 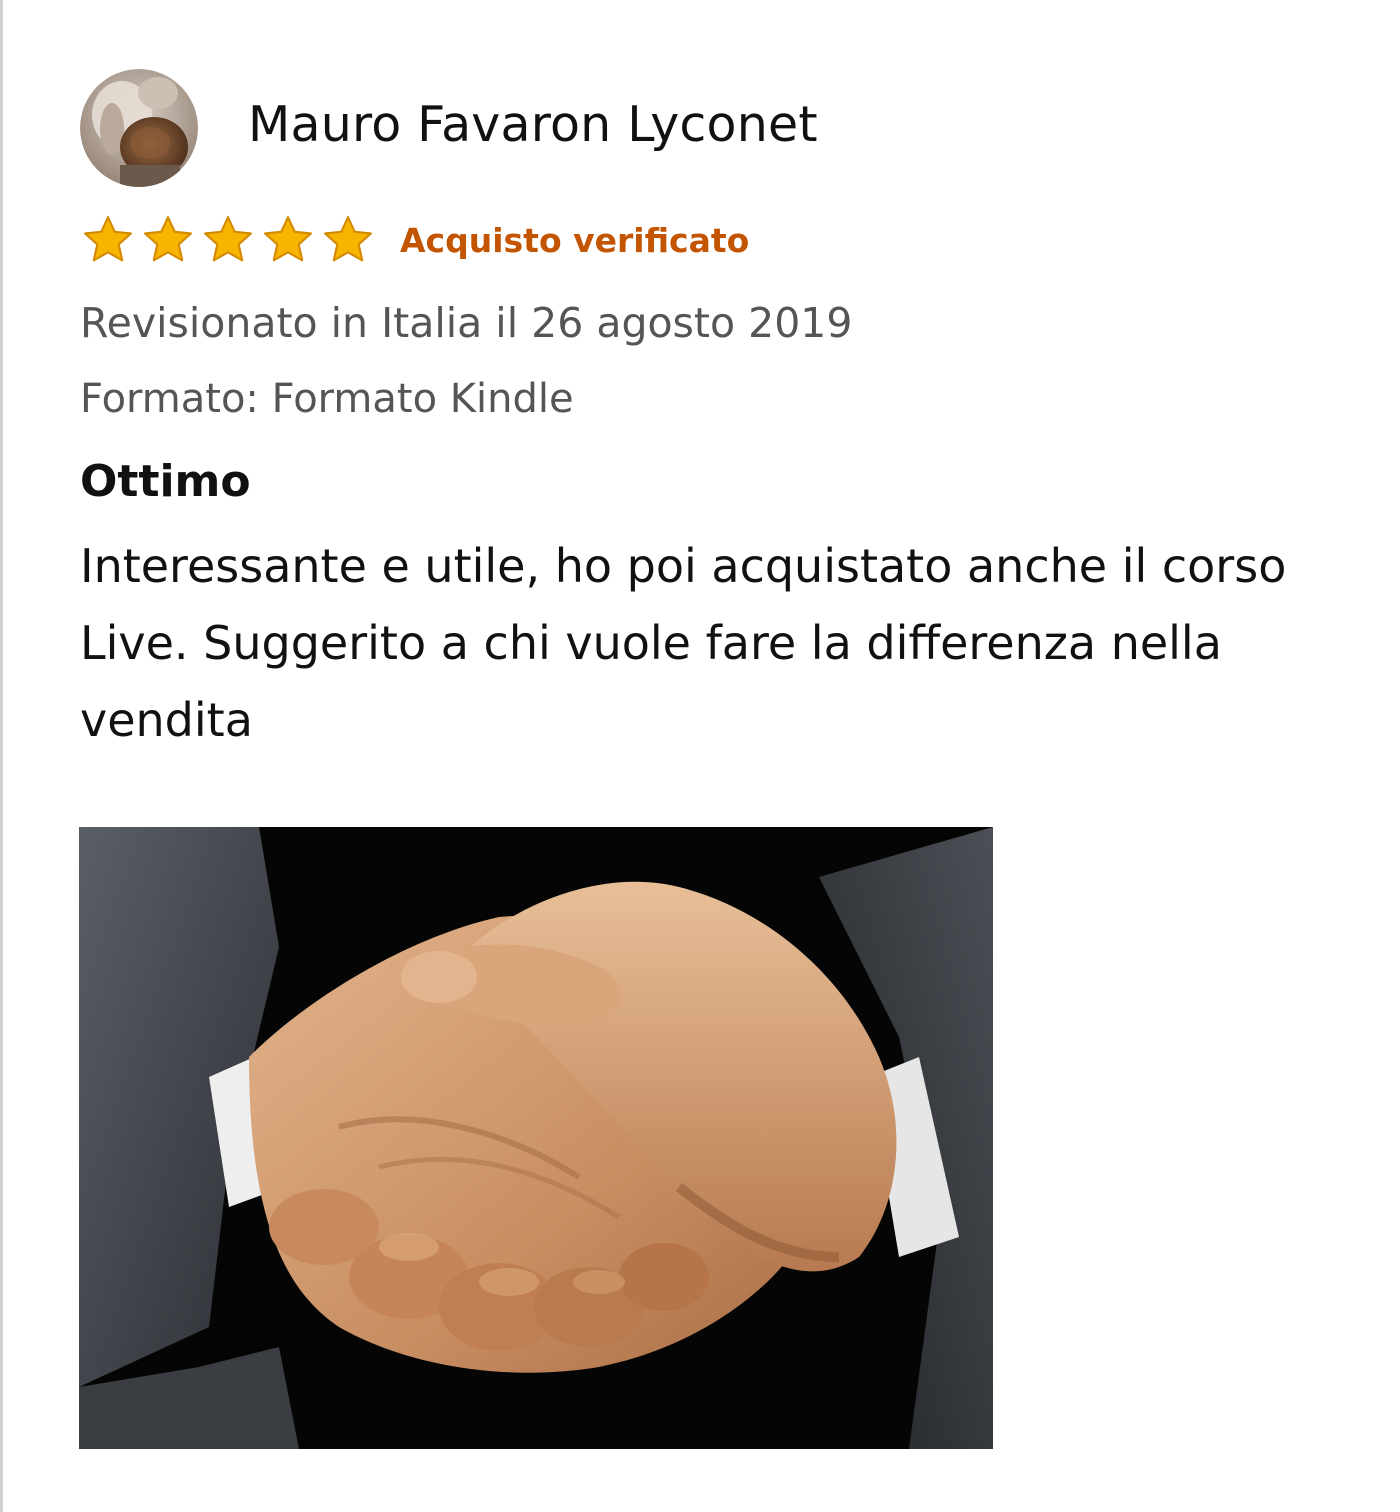 I want to click on reviewer-profile: Mauro Favaron Lyconet, so click(x=720, y=128).